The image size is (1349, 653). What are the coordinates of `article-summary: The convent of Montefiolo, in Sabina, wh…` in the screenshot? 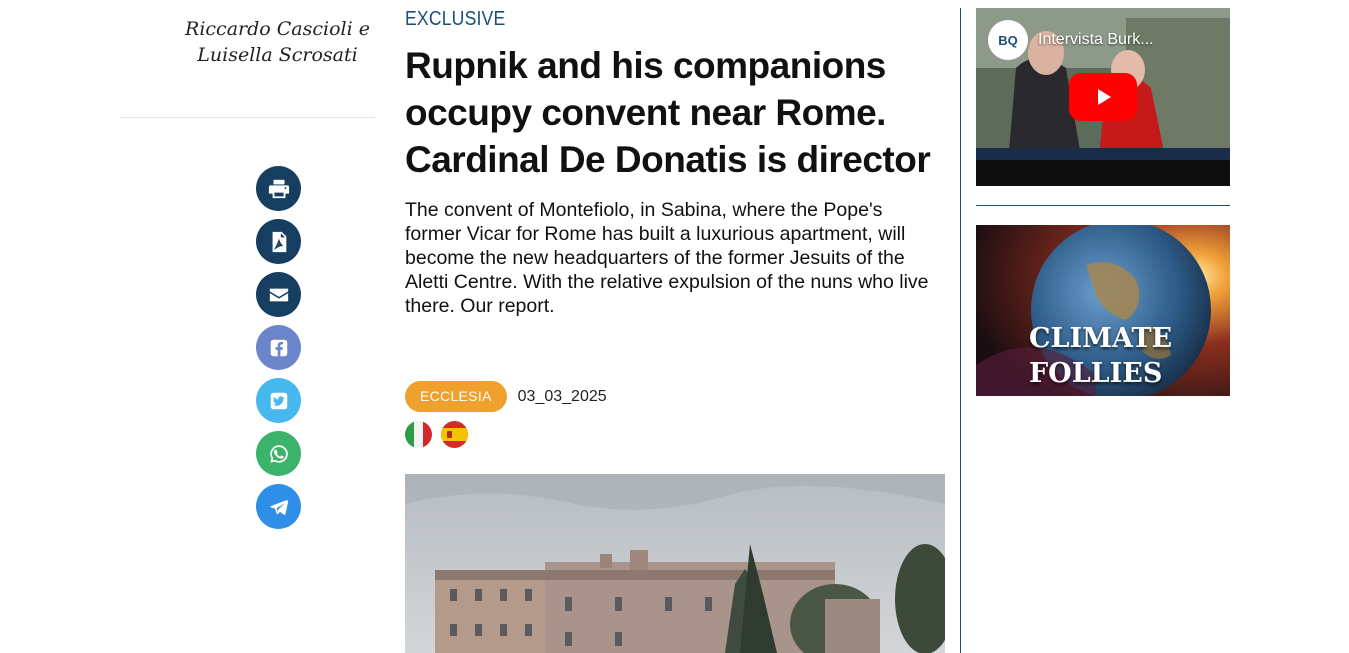 It's located at (667, 258).